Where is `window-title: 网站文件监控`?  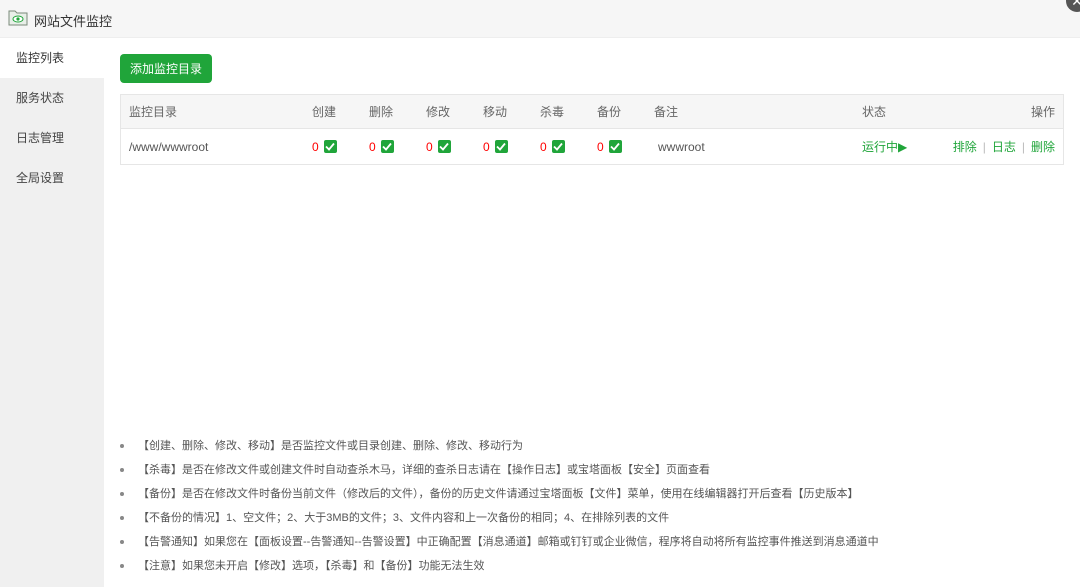
window-title: 网站文件监控 is located at coordinates (73, 21).